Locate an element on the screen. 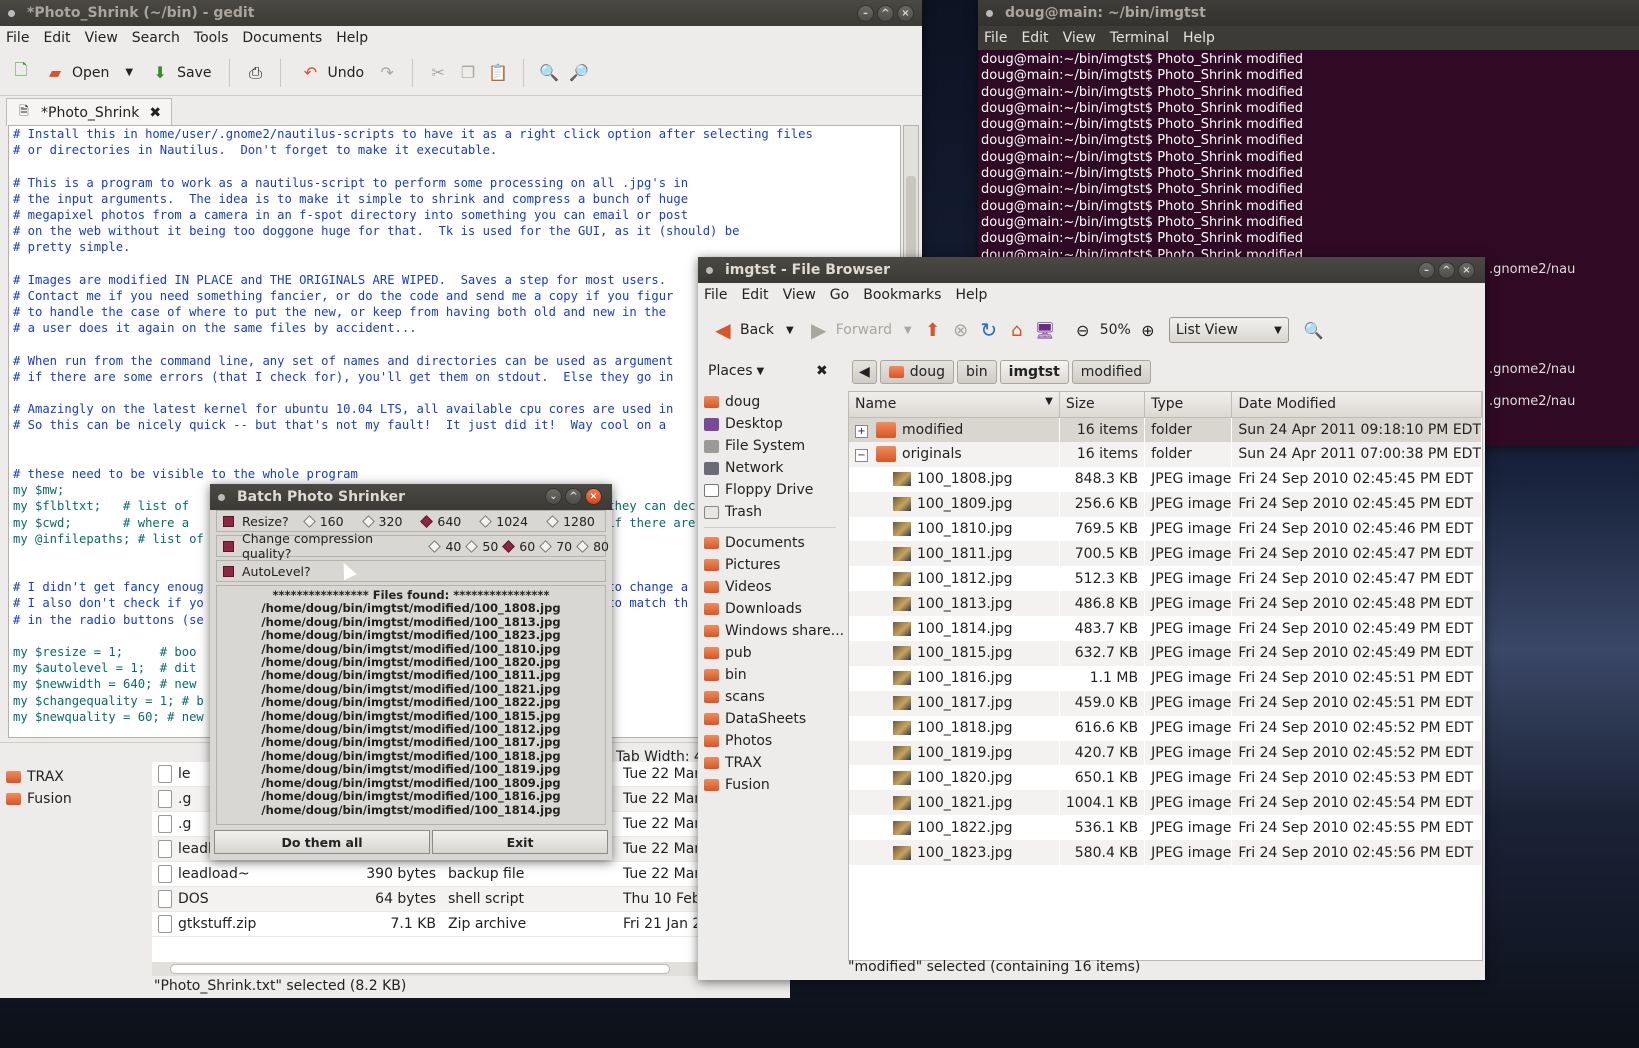 Image resolution: width=1639 pixels, height=1048 pixels. radio-option-640: 640 is located at coordinates (436, 521).